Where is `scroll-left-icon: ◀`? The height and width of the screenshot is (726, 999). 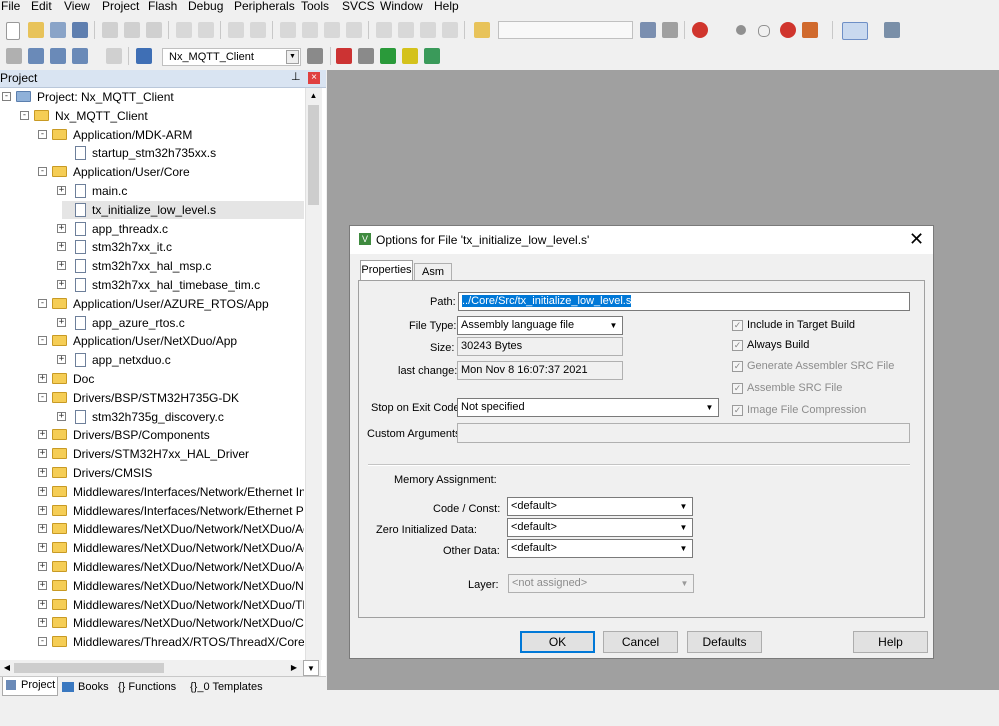
scroll-left-icon: ◀ is located at coordinates (7, 668).